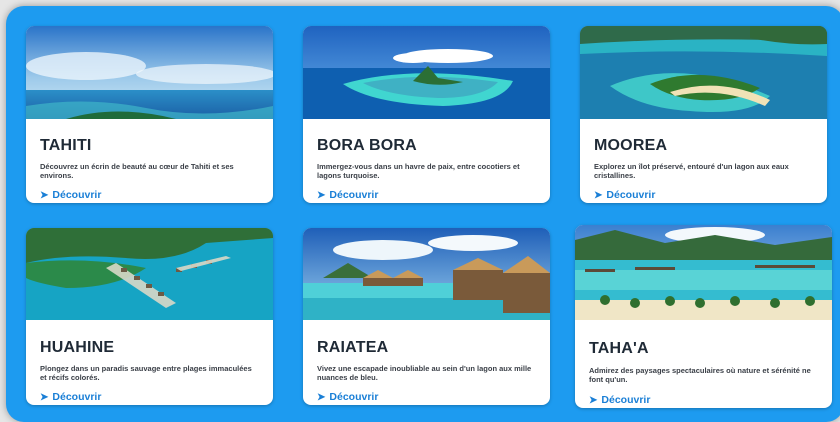 This screenshot has height=422, width=840. I want to click on bora-bora-photo, so click(426, 72).